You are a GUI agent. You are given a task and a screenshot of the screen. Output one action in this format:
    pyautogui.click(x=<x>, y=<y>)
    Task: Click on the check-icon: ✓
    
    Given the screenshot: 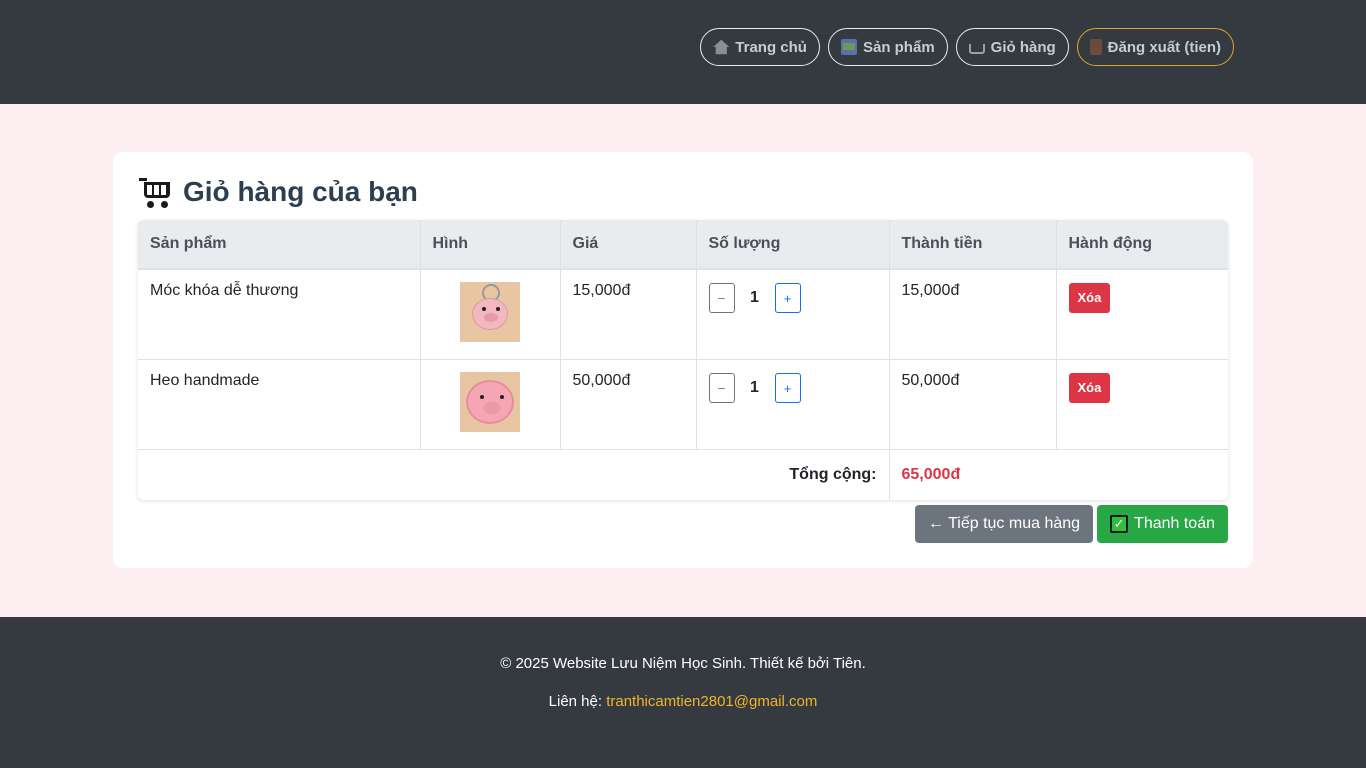 What is the action you would take?
    pyautogui.click(x=1119, y=524)
    